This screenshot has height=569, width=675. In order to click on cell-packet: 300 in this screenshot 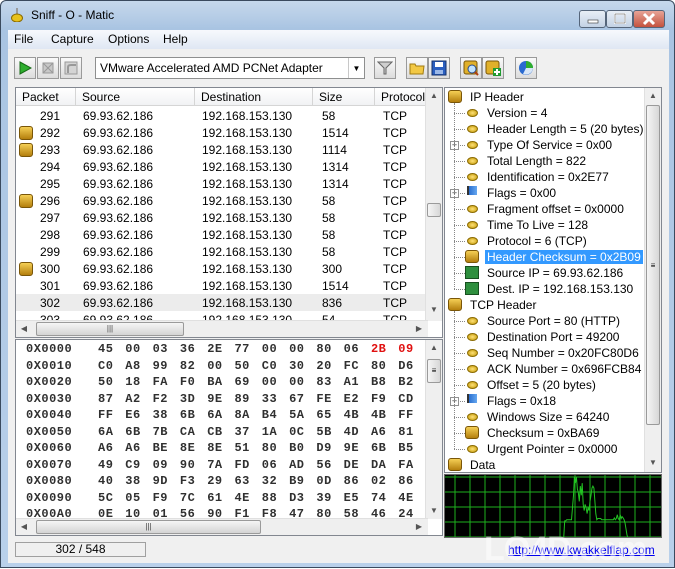, I will do `click(50, 269)`.